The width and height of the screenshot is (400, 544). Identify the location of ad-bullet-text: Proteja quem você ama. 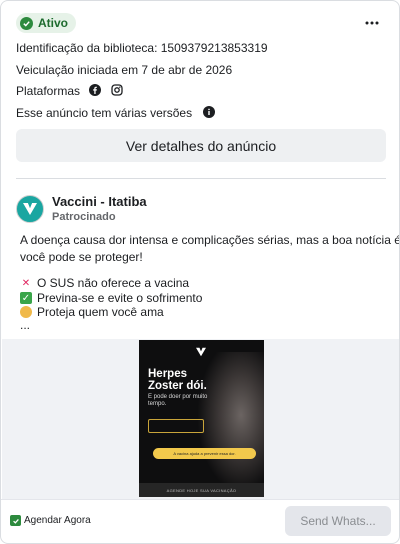
(100, 312).